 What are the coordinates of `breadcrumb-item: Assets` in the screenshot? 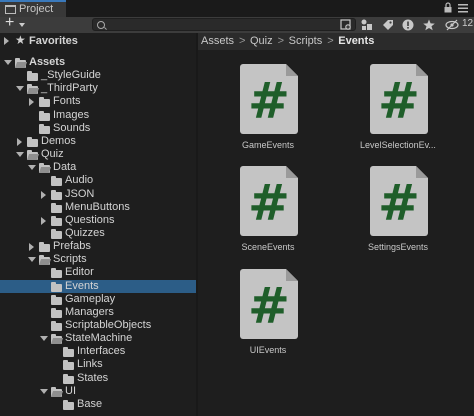 It's located at (217, 41).